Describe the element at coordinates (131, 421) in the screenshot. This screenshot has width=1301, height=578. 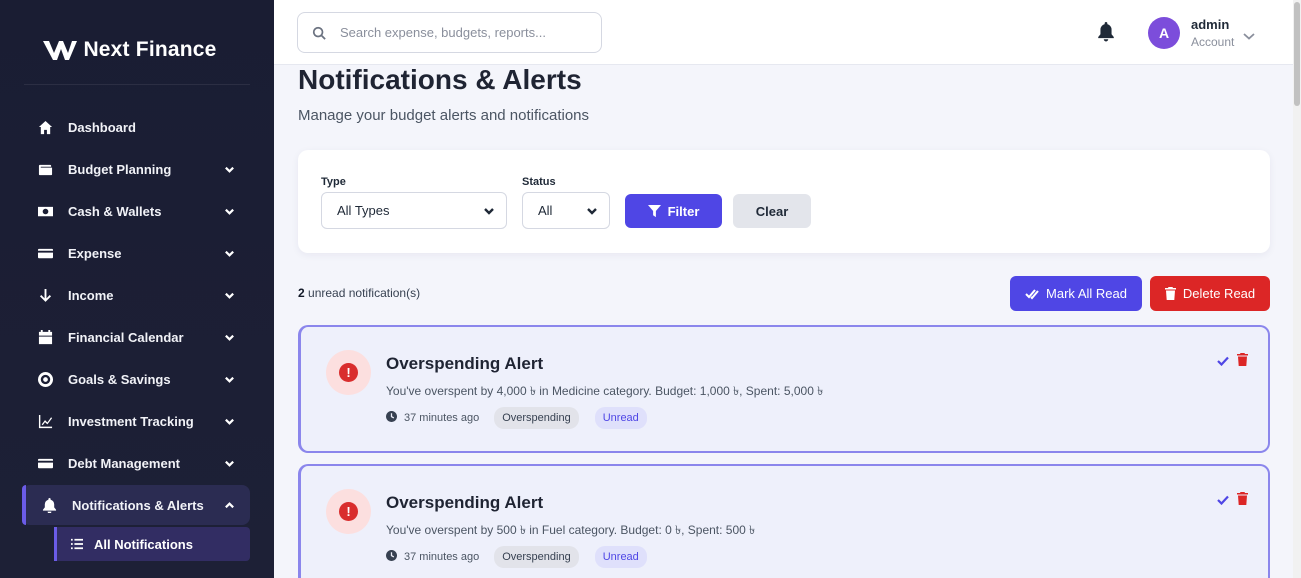
I see `sidebar-item-label: Investment Tracking` at that location.